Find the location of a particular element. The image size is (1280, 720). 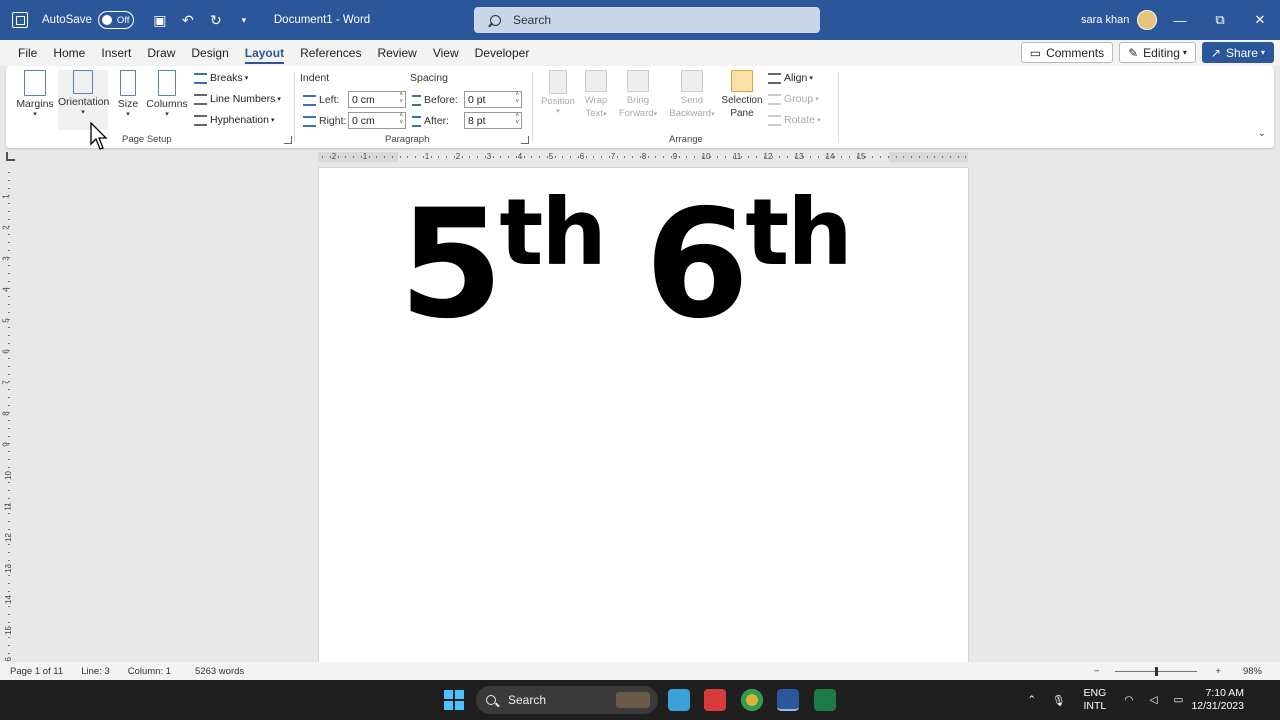

save-icon: ▣ is located at coordinates (160, 20).